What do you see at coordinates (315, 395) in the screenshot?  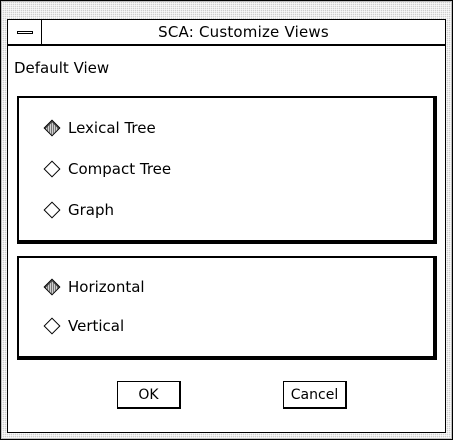 I see `cancel-button: Cancel` at bounding box center [315, 395].